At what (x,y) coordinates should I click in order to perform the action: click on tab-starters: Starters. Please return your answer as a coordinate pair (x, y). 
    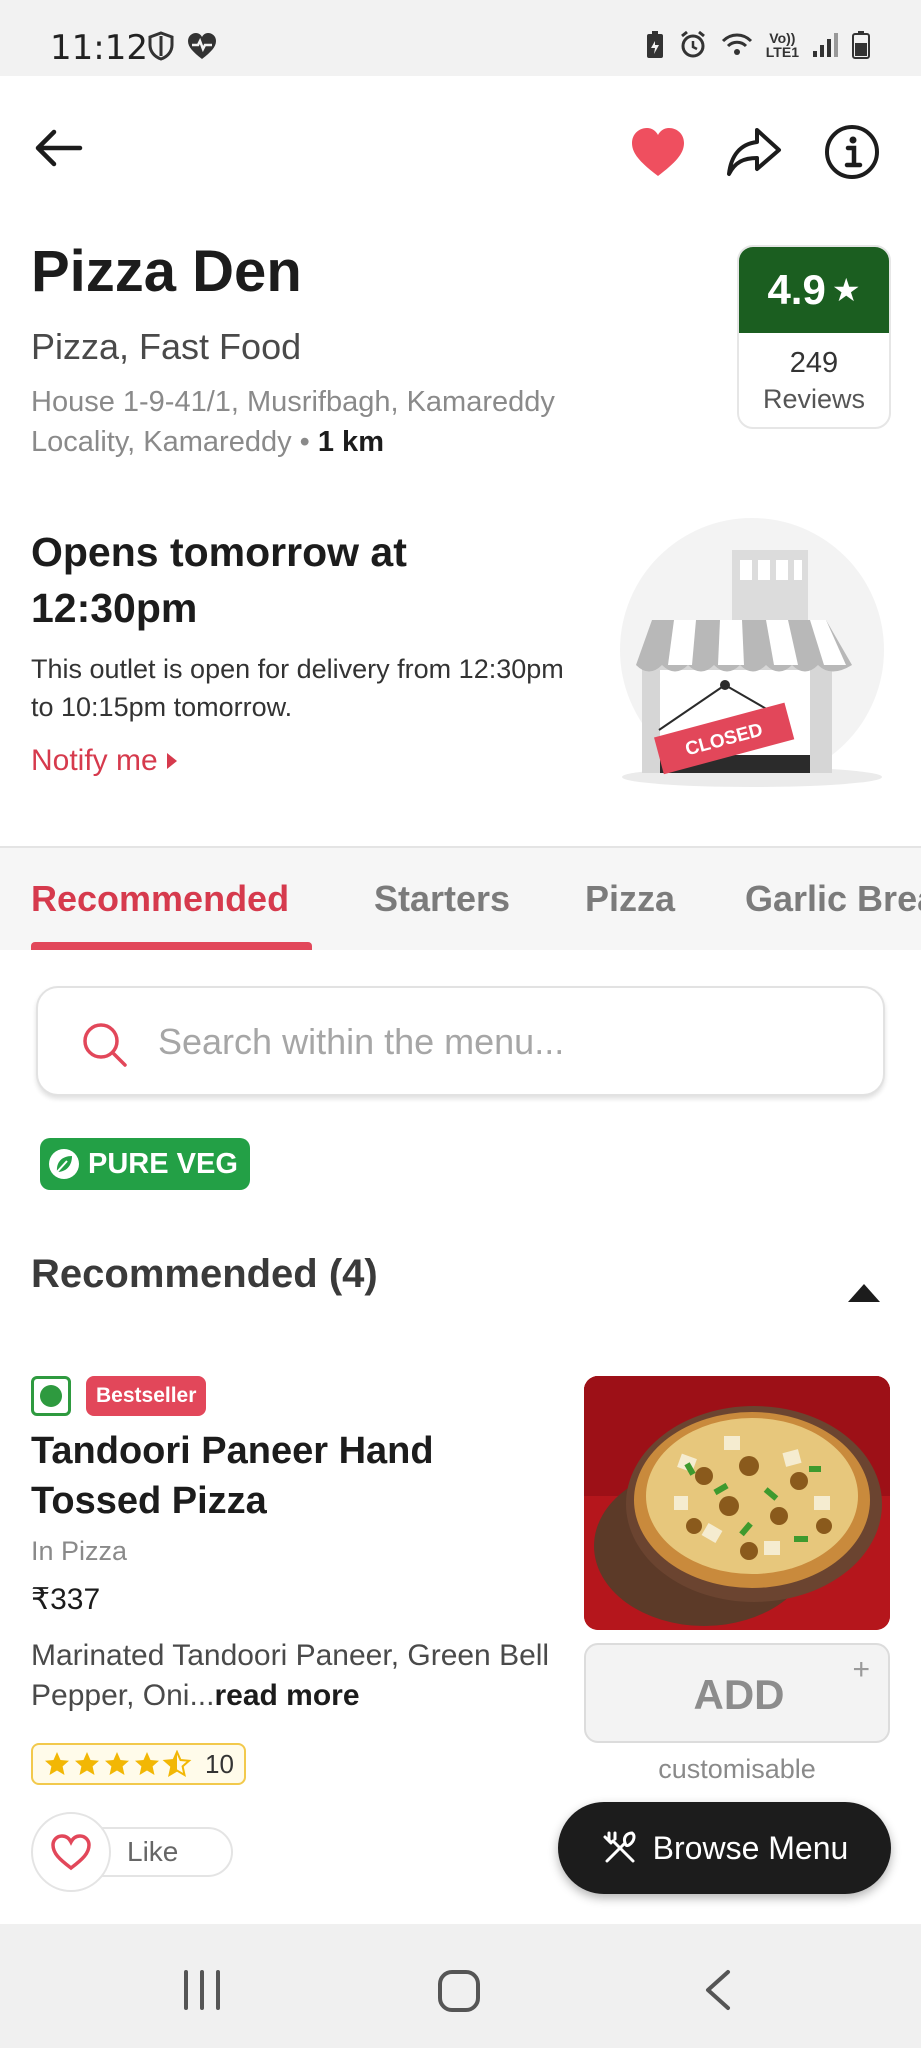
    Looking at the image, I should click on (442, 899).